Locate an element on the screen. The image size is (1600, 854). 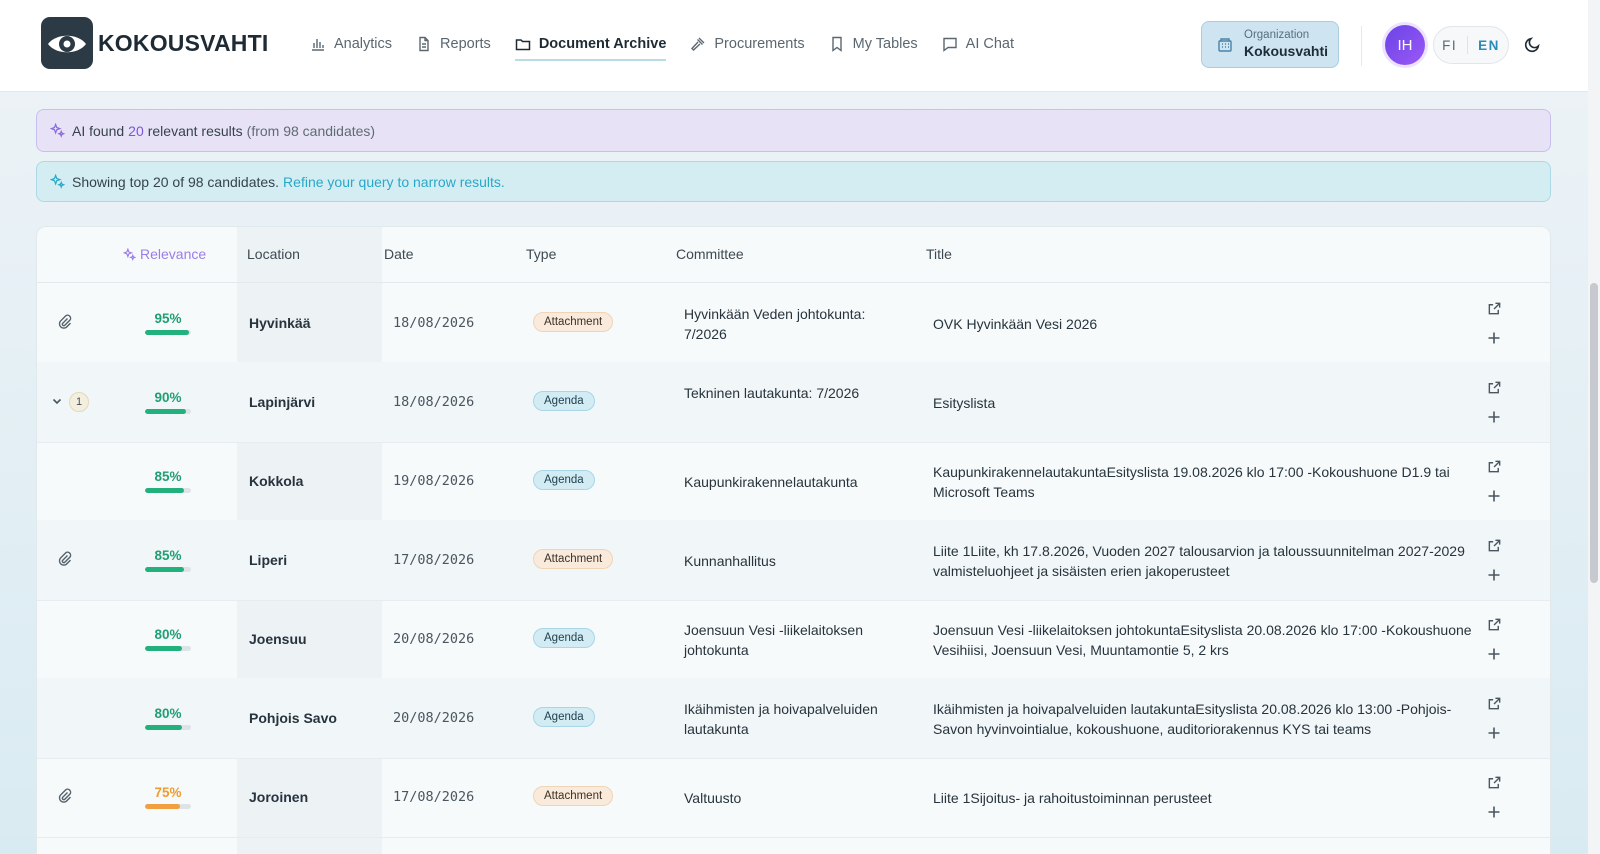
nav-my-tables: My Tables is located at coordinates (873, 44).